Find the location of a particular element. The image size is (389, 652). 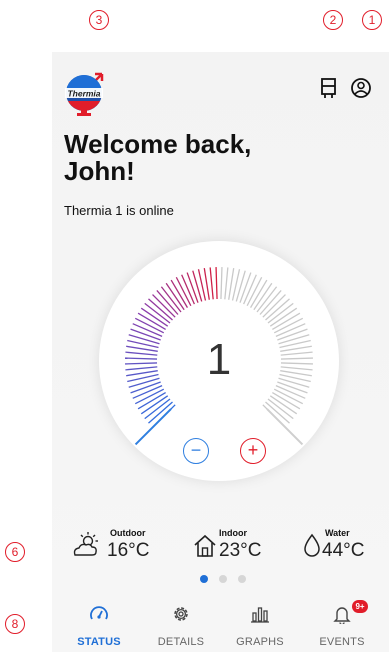

online-status: Thermia 1 is online is located at coordinates (119, 210).